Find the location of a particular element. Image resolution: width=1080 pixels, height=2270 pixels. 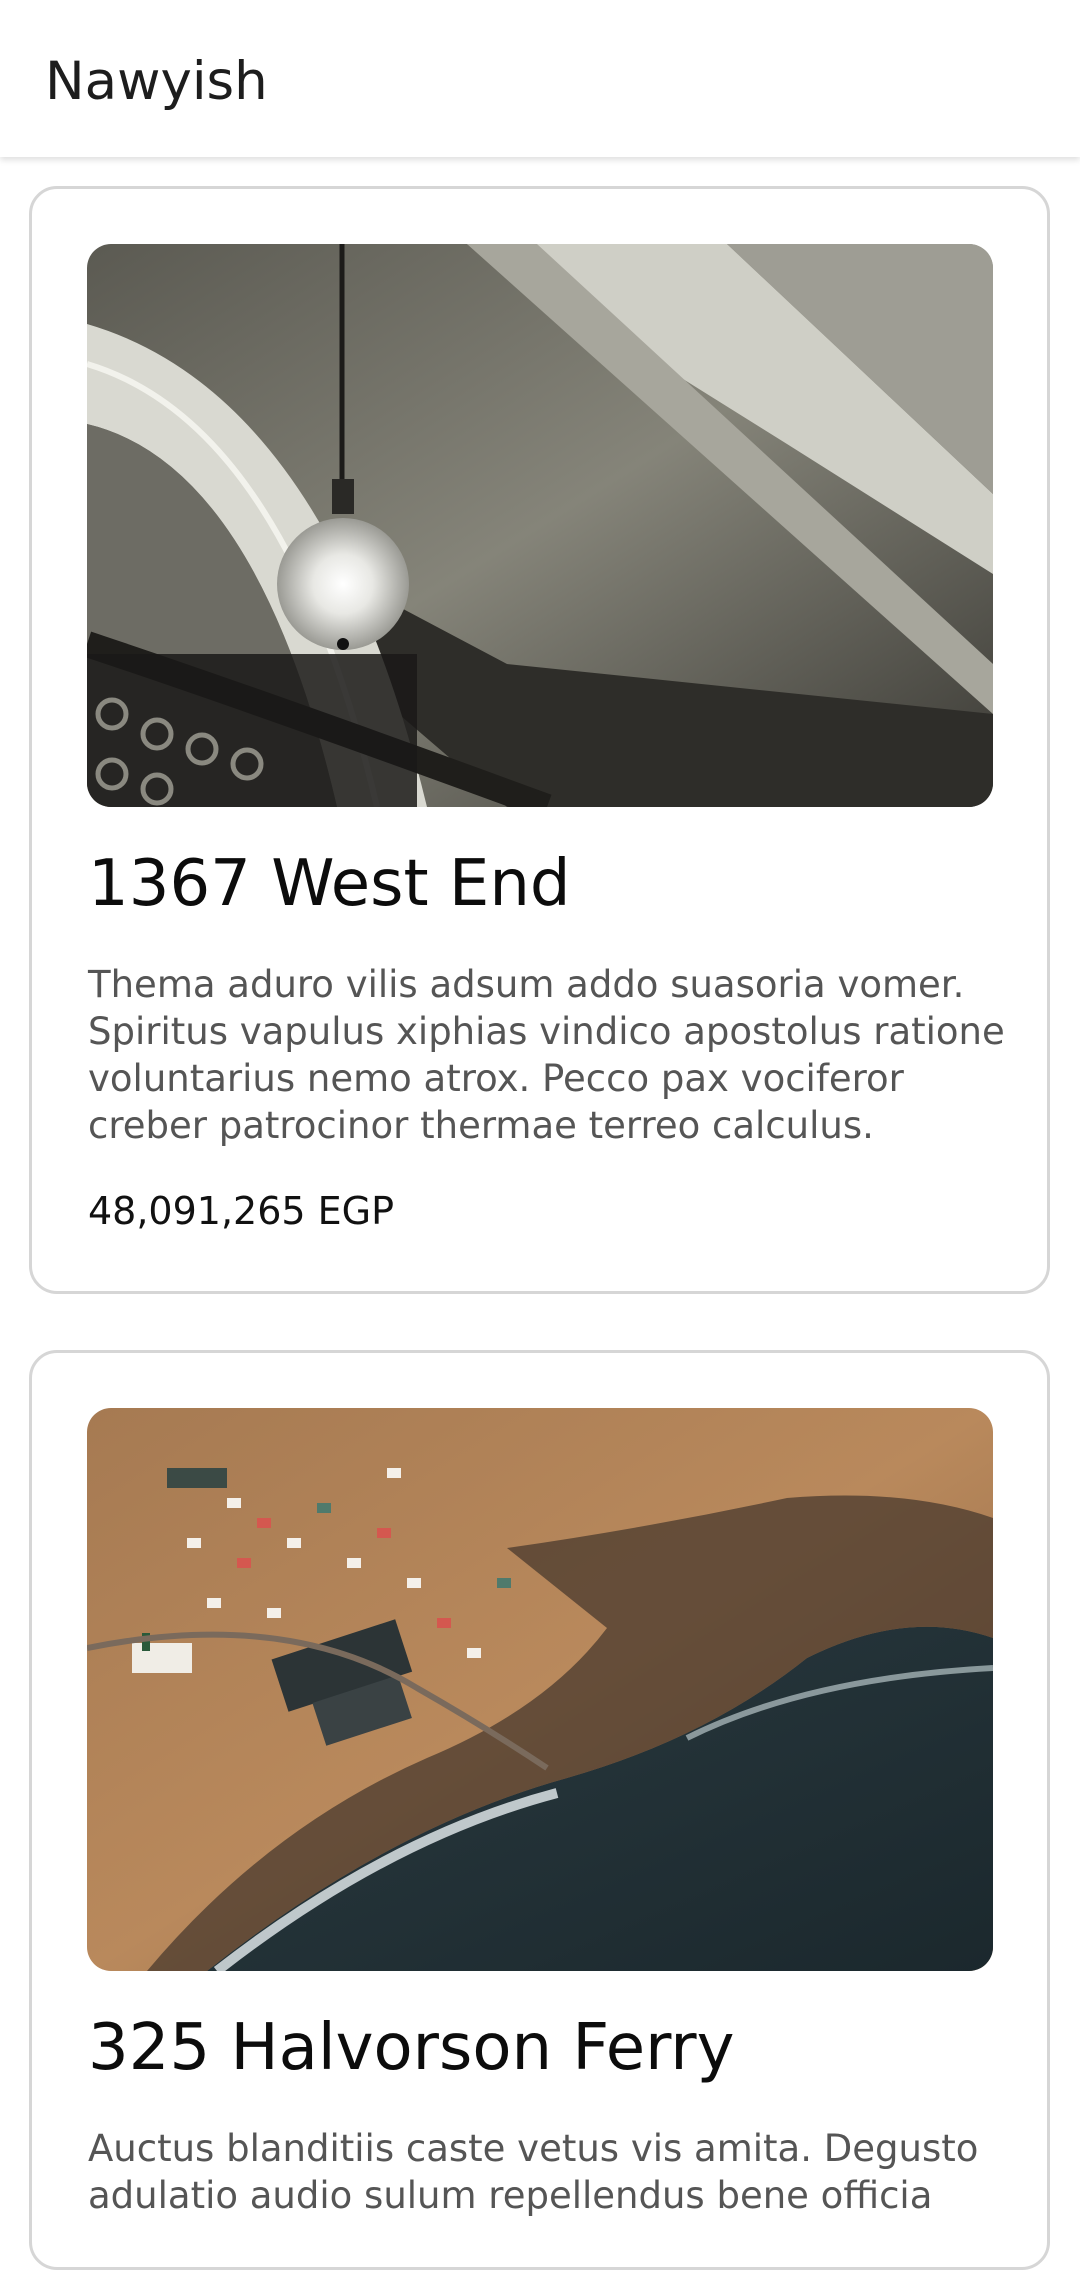

app-bar: Nawyish is located at coordinates (540, 78).